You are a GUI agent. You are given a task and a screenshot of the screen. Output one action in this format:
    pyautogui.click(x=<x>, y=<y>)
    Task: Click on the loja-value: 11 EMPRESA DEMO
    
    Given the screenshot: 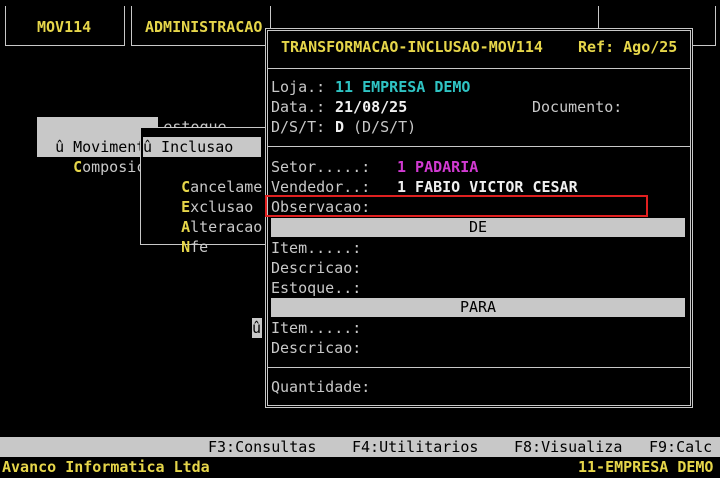 What is the action you would take?
    pyautogui.click(x=402, y=87)
    